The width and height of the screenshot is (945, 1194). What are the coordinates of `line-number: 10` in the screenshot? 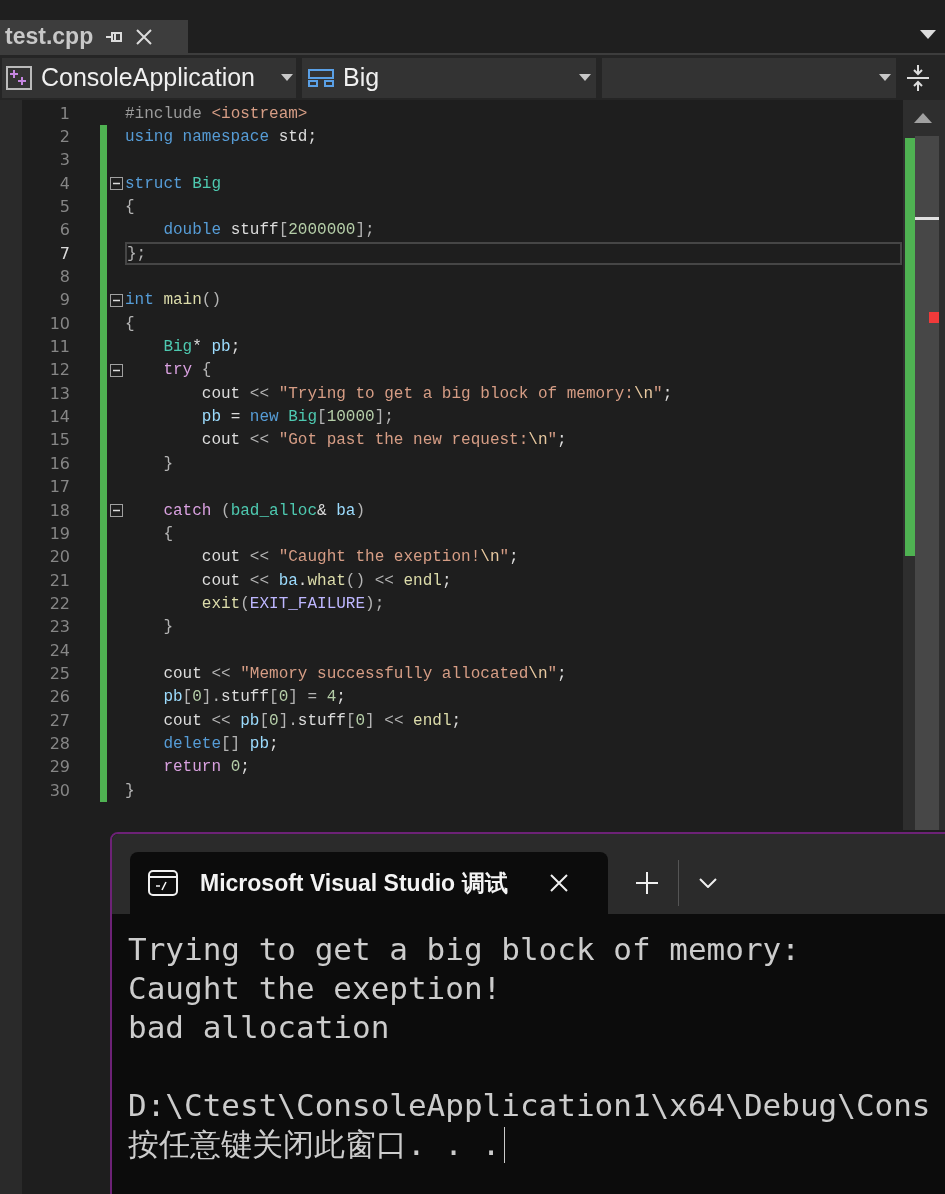 It's located at (59, 323).